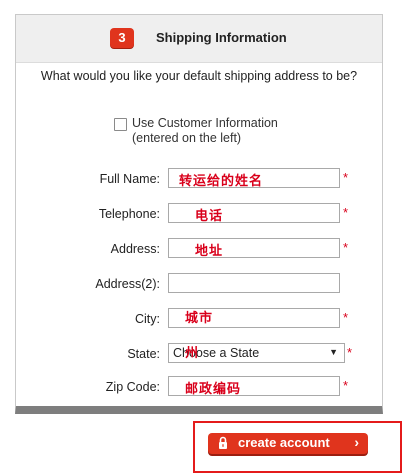 This screenshot has width=408, height=475. What do you see at coordinates (221, 181) in the screenshot?
I see `full-name-value: 转运给的姓名` at bounding box center [221, 181].